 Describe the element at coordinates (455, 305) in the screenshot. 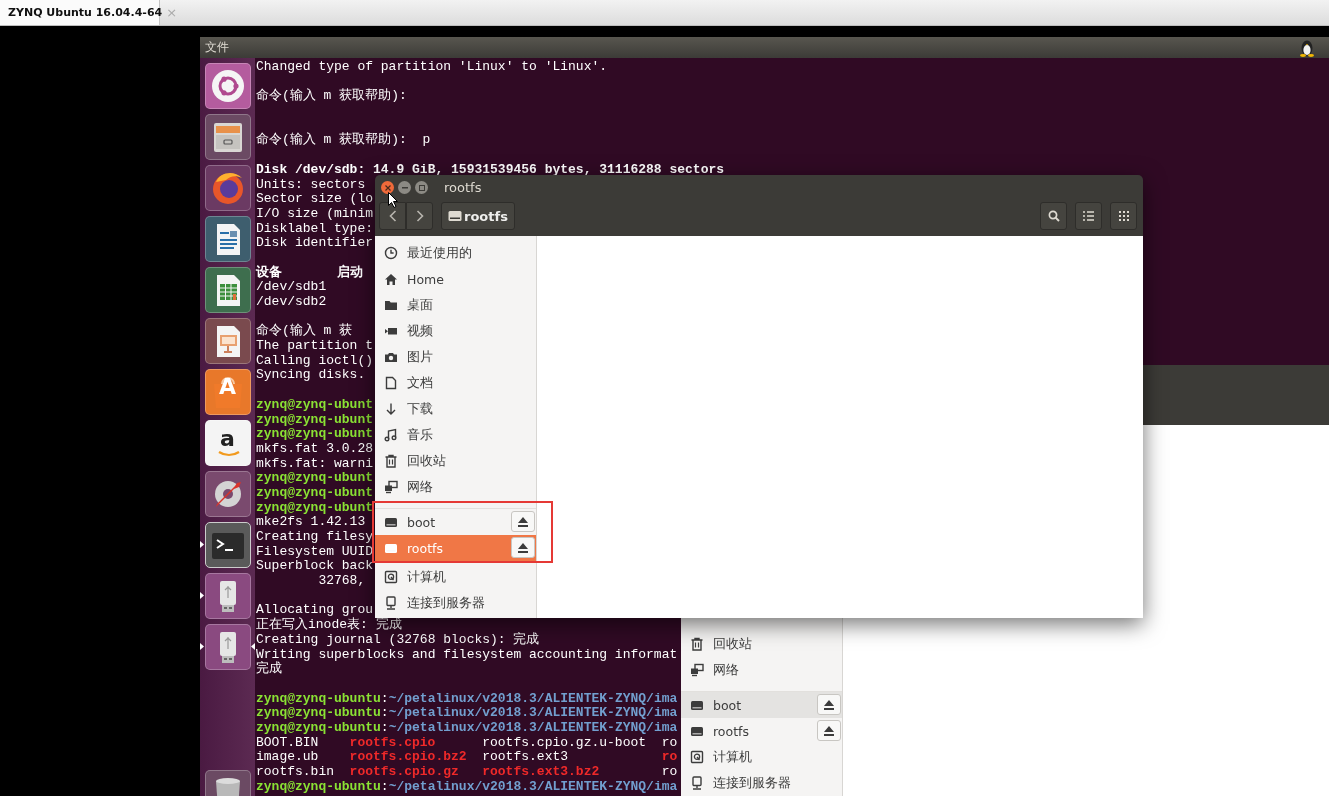

I see `sidebar-item: 桌面` at that location.